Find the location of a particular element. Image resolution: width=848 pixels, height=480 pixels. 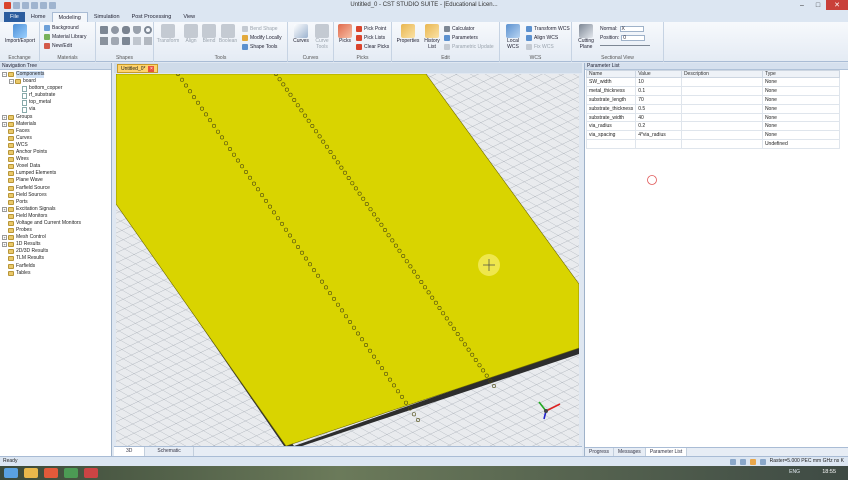

tree-item: Voltage and Current Monitors is located at coordinates (55, 223).